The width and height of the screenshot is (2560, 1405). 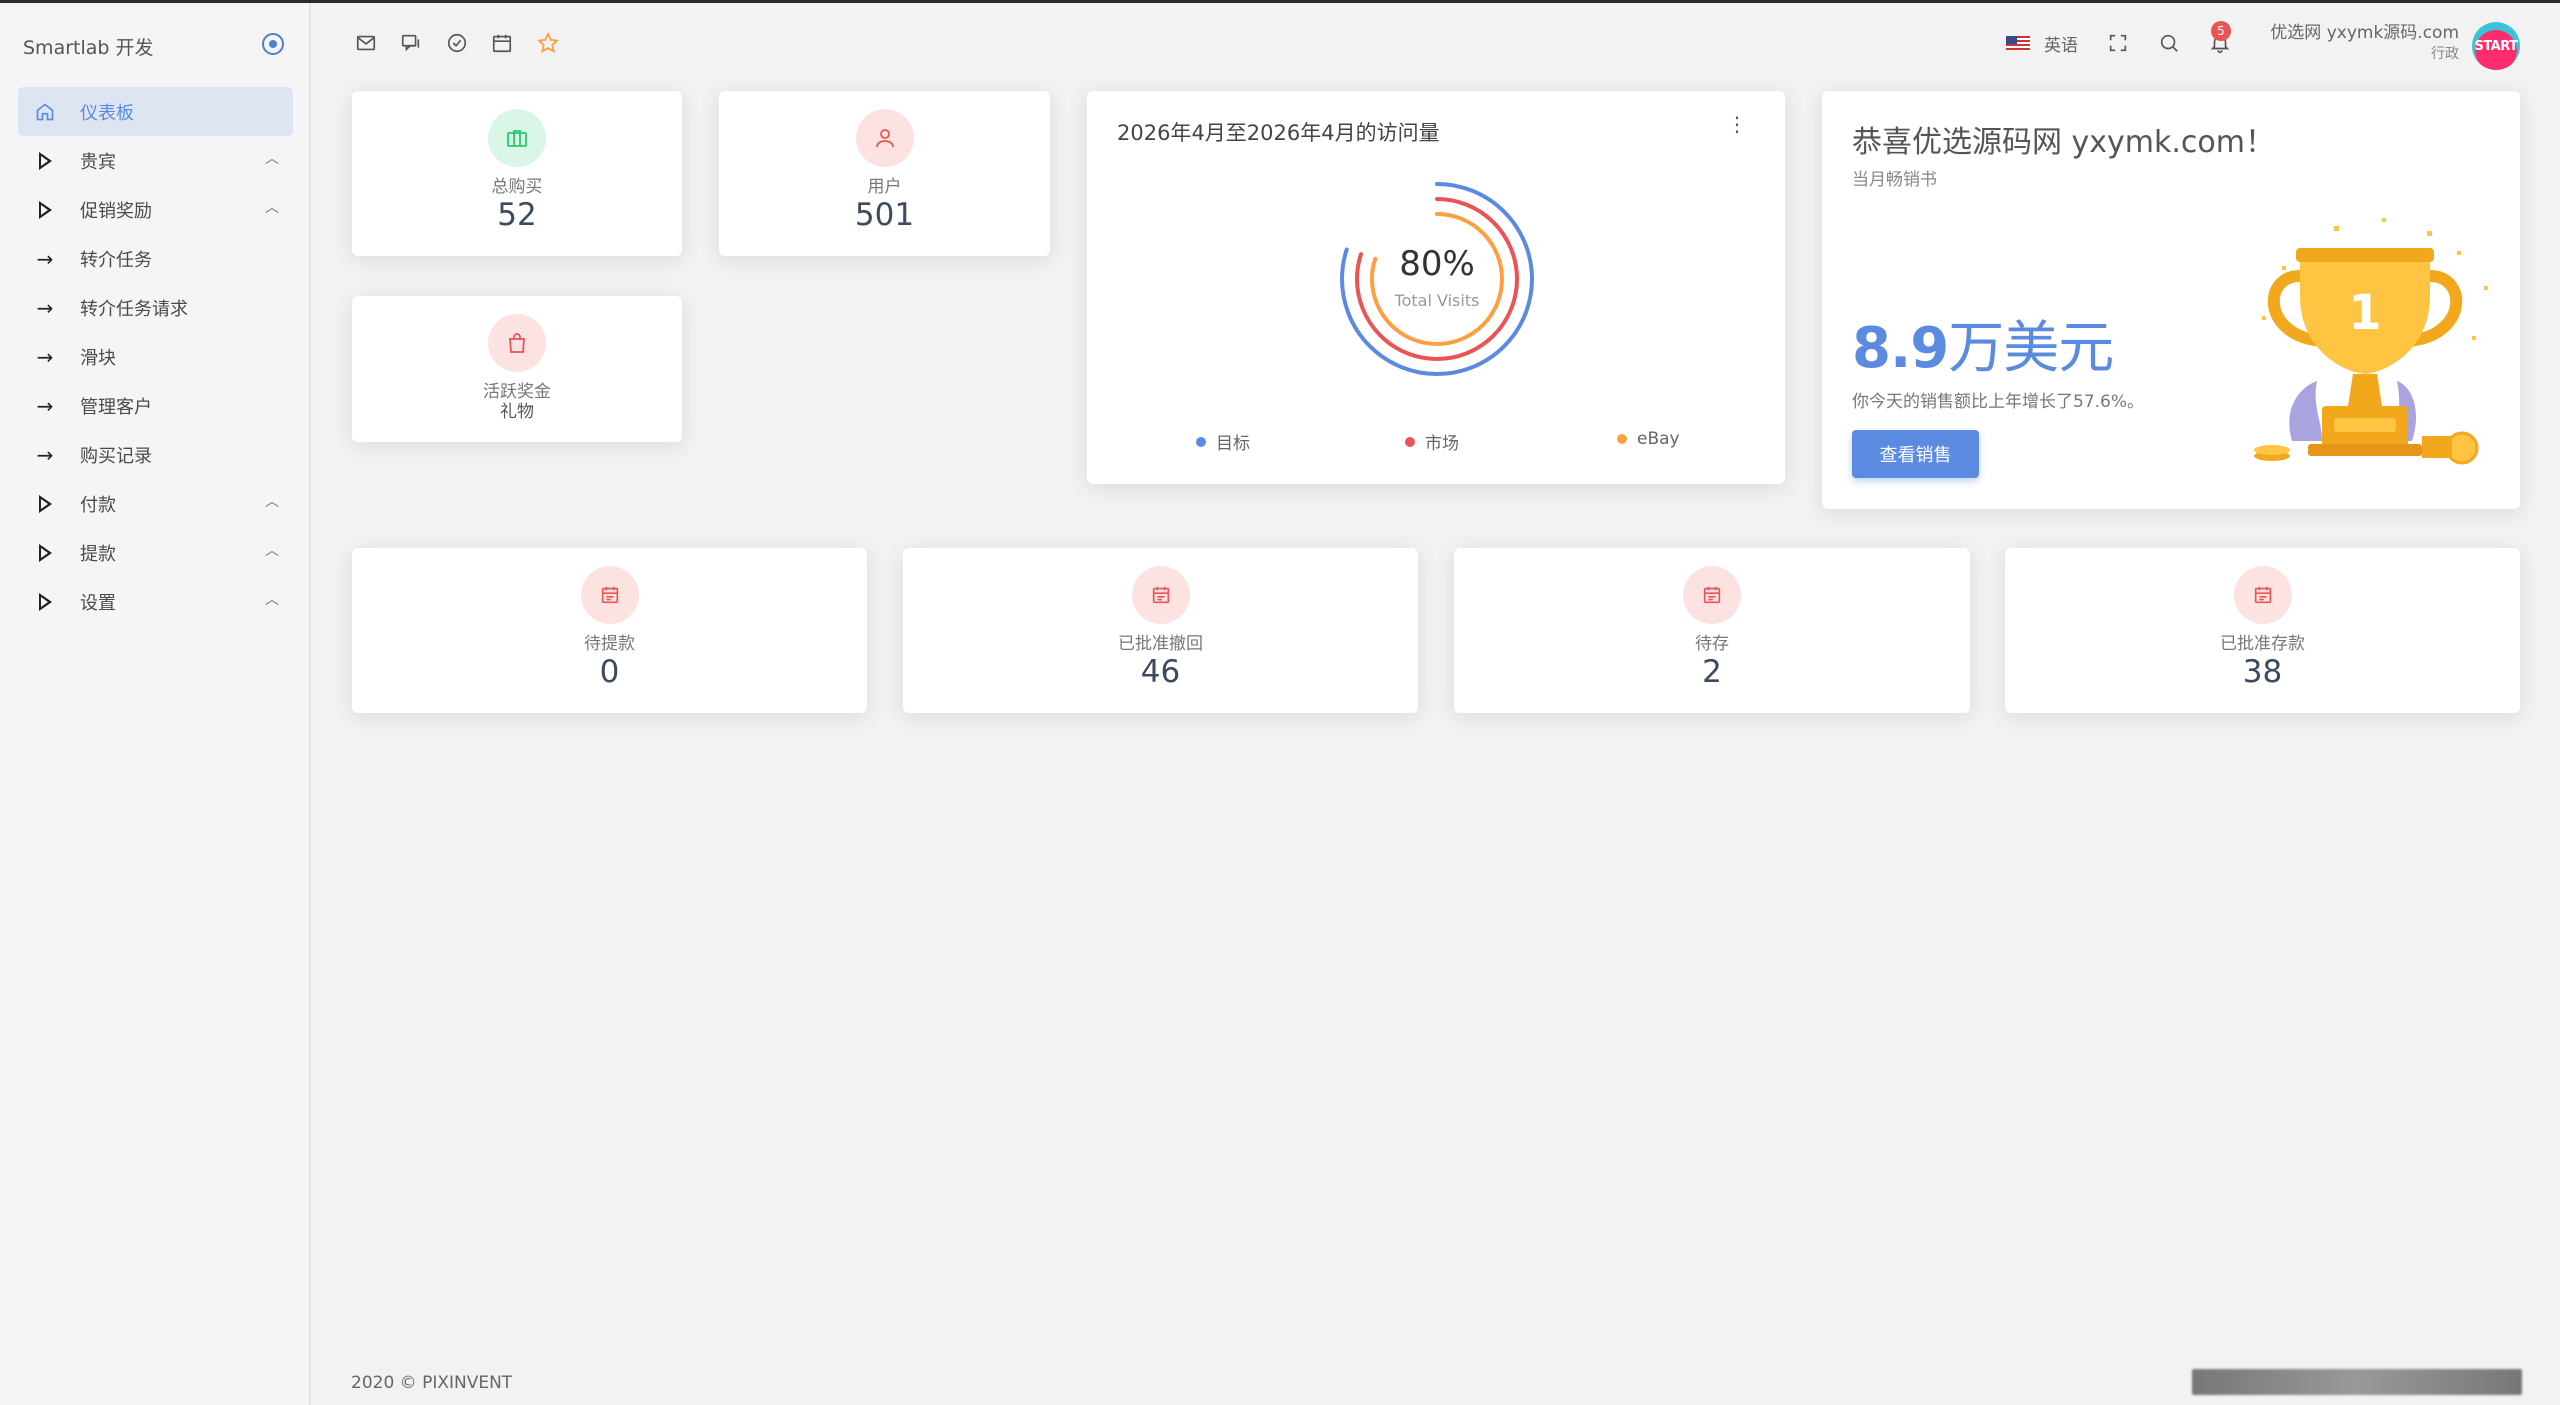 What do you see at coordinates (98, 603) in the screenshot?
I see `sidebar-item-label: 设置` at bounding box center [98, 603].